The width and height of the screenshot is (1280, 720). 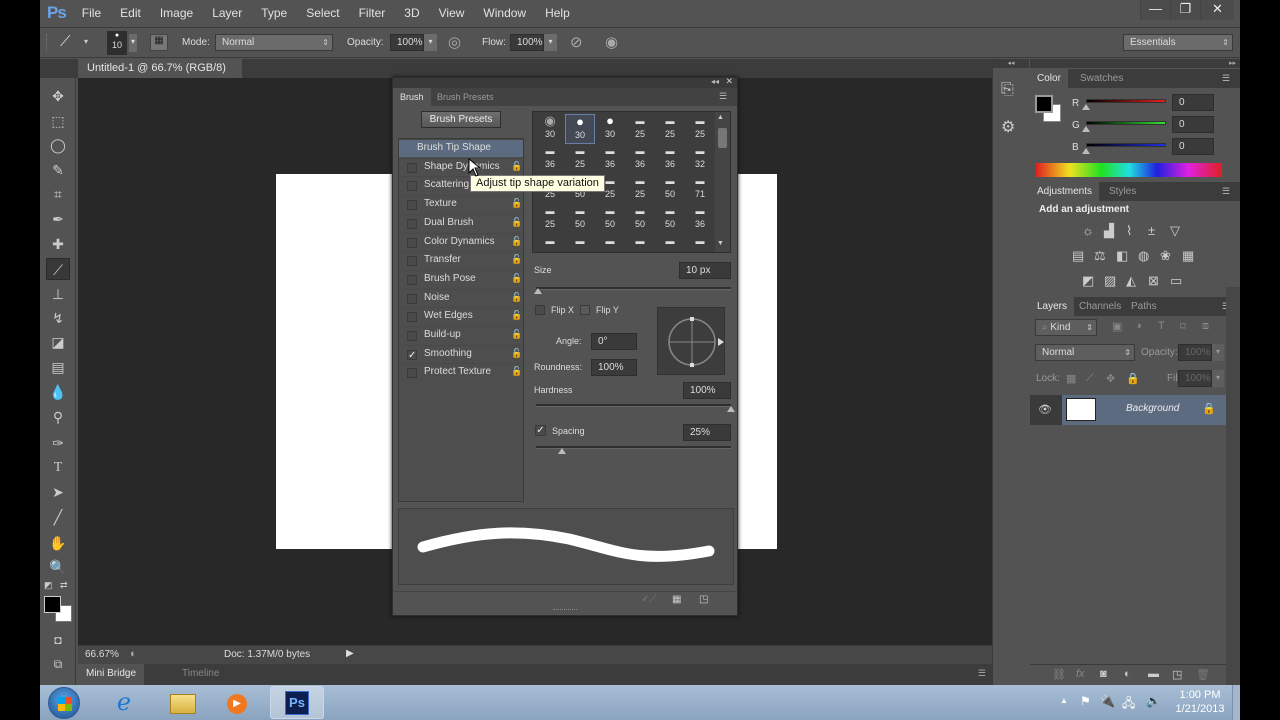 I want to click on color-balance-icon: ⚖, so click(x=1100, y=256).